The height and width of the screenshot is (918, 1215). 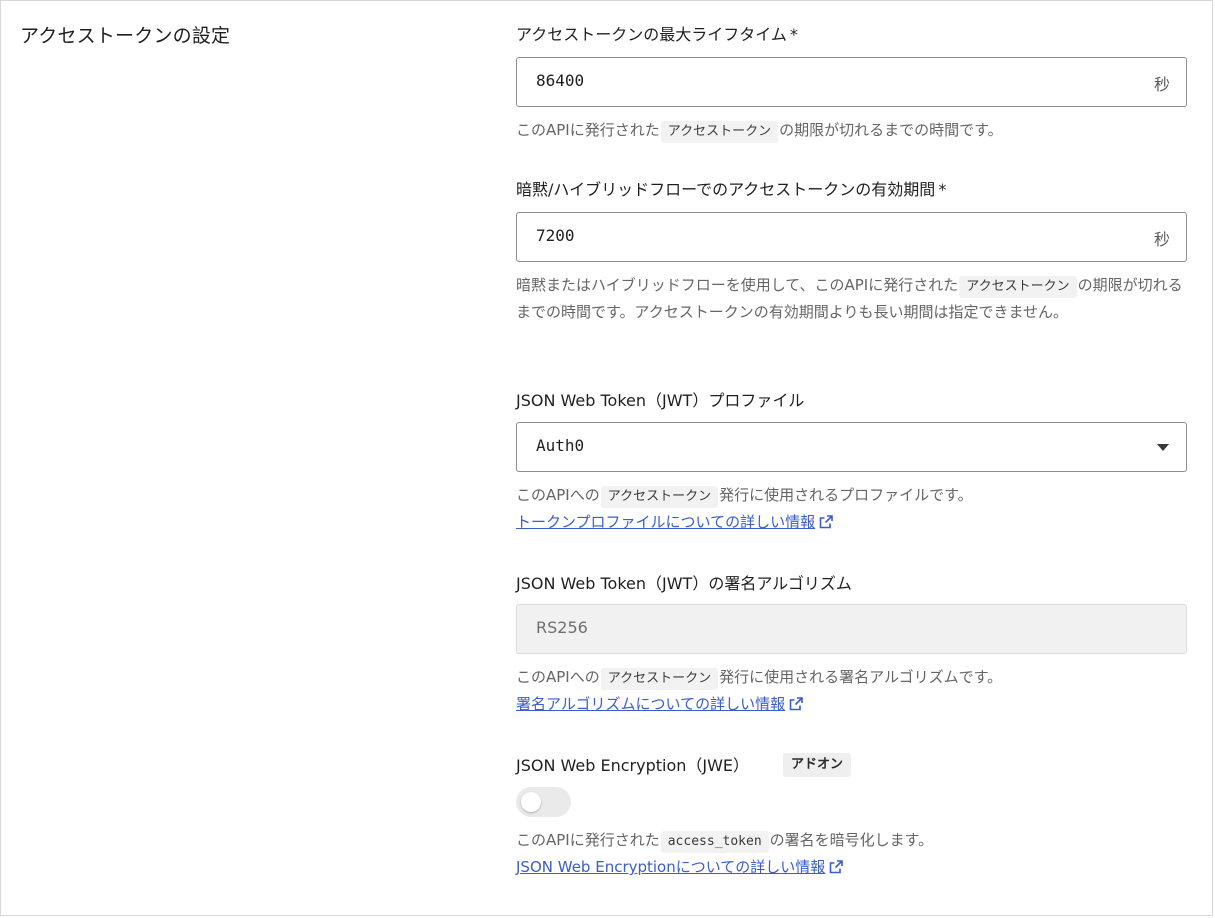 I want to click on jwt-profile-select: Auth0, so click(x=851, y=447).